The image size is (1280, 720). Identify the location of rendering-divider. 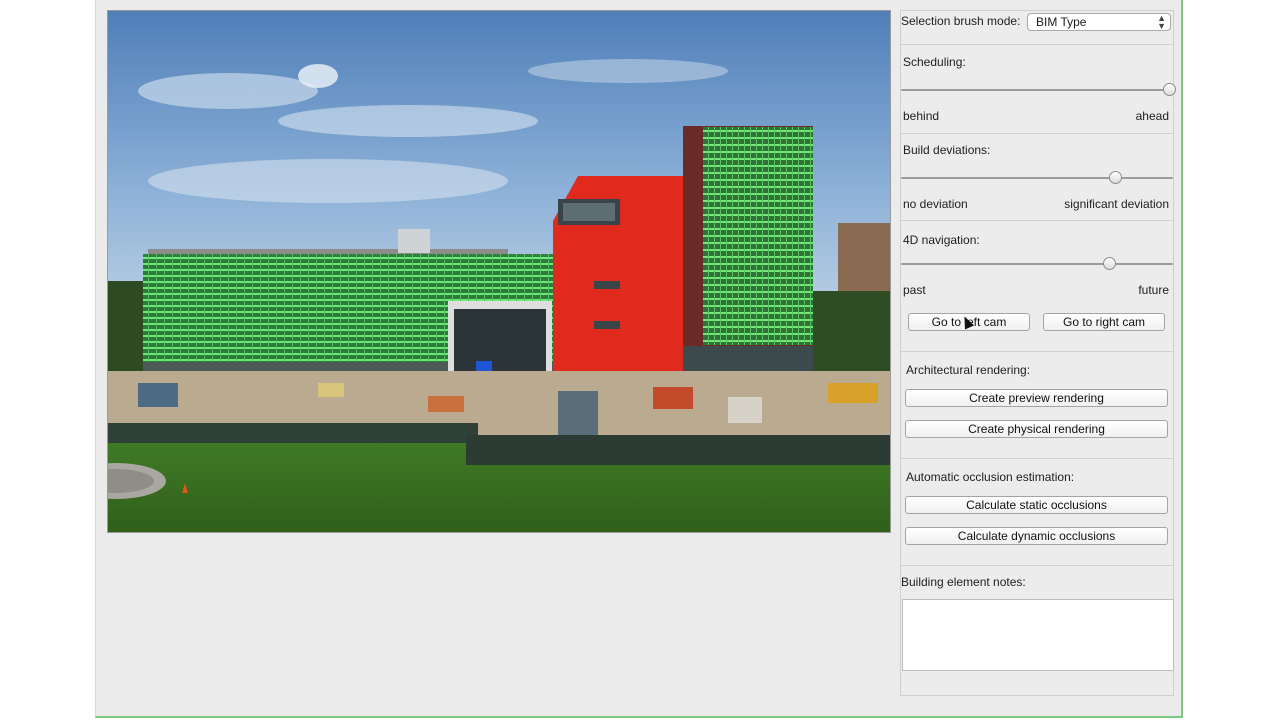
(1037, 351).